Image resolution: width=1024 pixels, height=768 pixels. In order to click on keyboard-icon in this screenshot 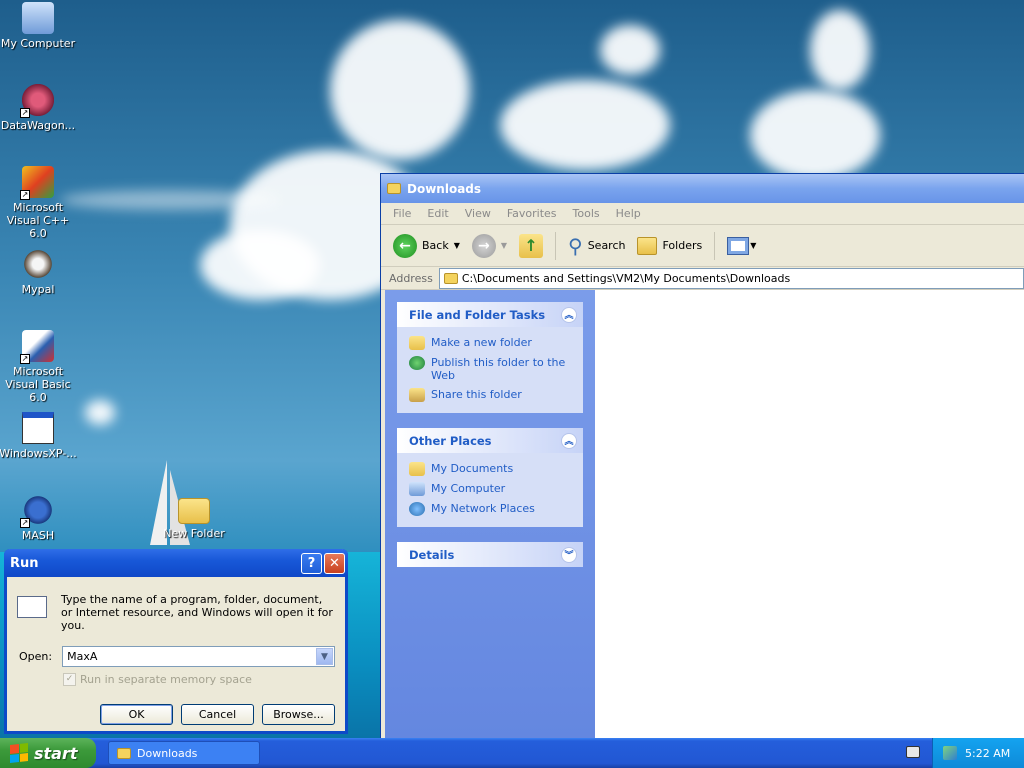, I will do `click(913, 752)`.